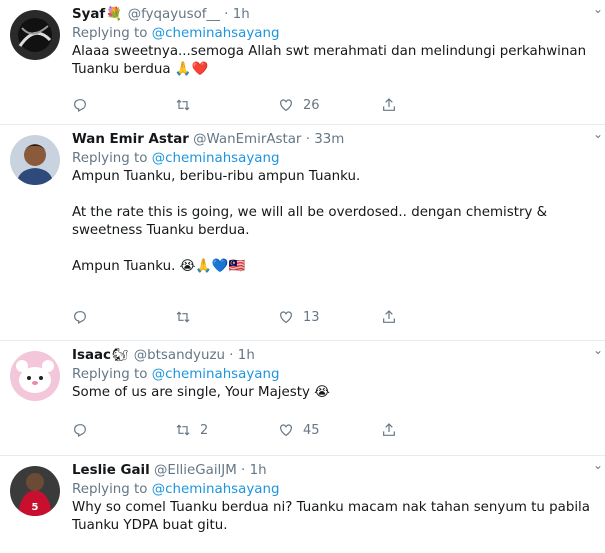  I want to click on svg-text: 5, so click(35, 507).